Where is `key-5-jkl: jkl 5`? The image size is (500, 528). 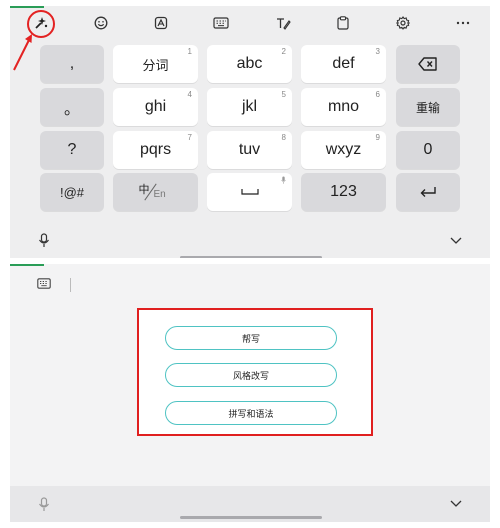
key-5-jkl: jkl 5 is located at coordinates (249, 107).